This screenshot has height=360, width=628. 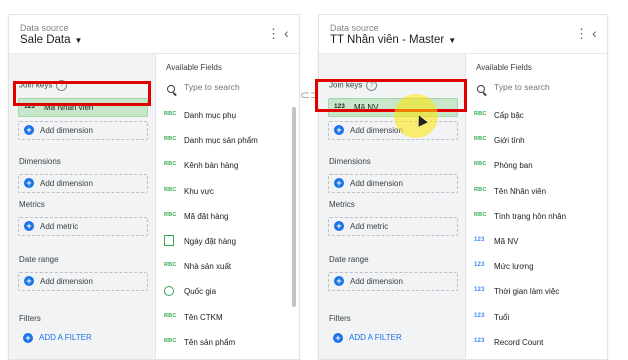 I want to click on field-item: 123 Mã NV, so click(x=536, y=242).